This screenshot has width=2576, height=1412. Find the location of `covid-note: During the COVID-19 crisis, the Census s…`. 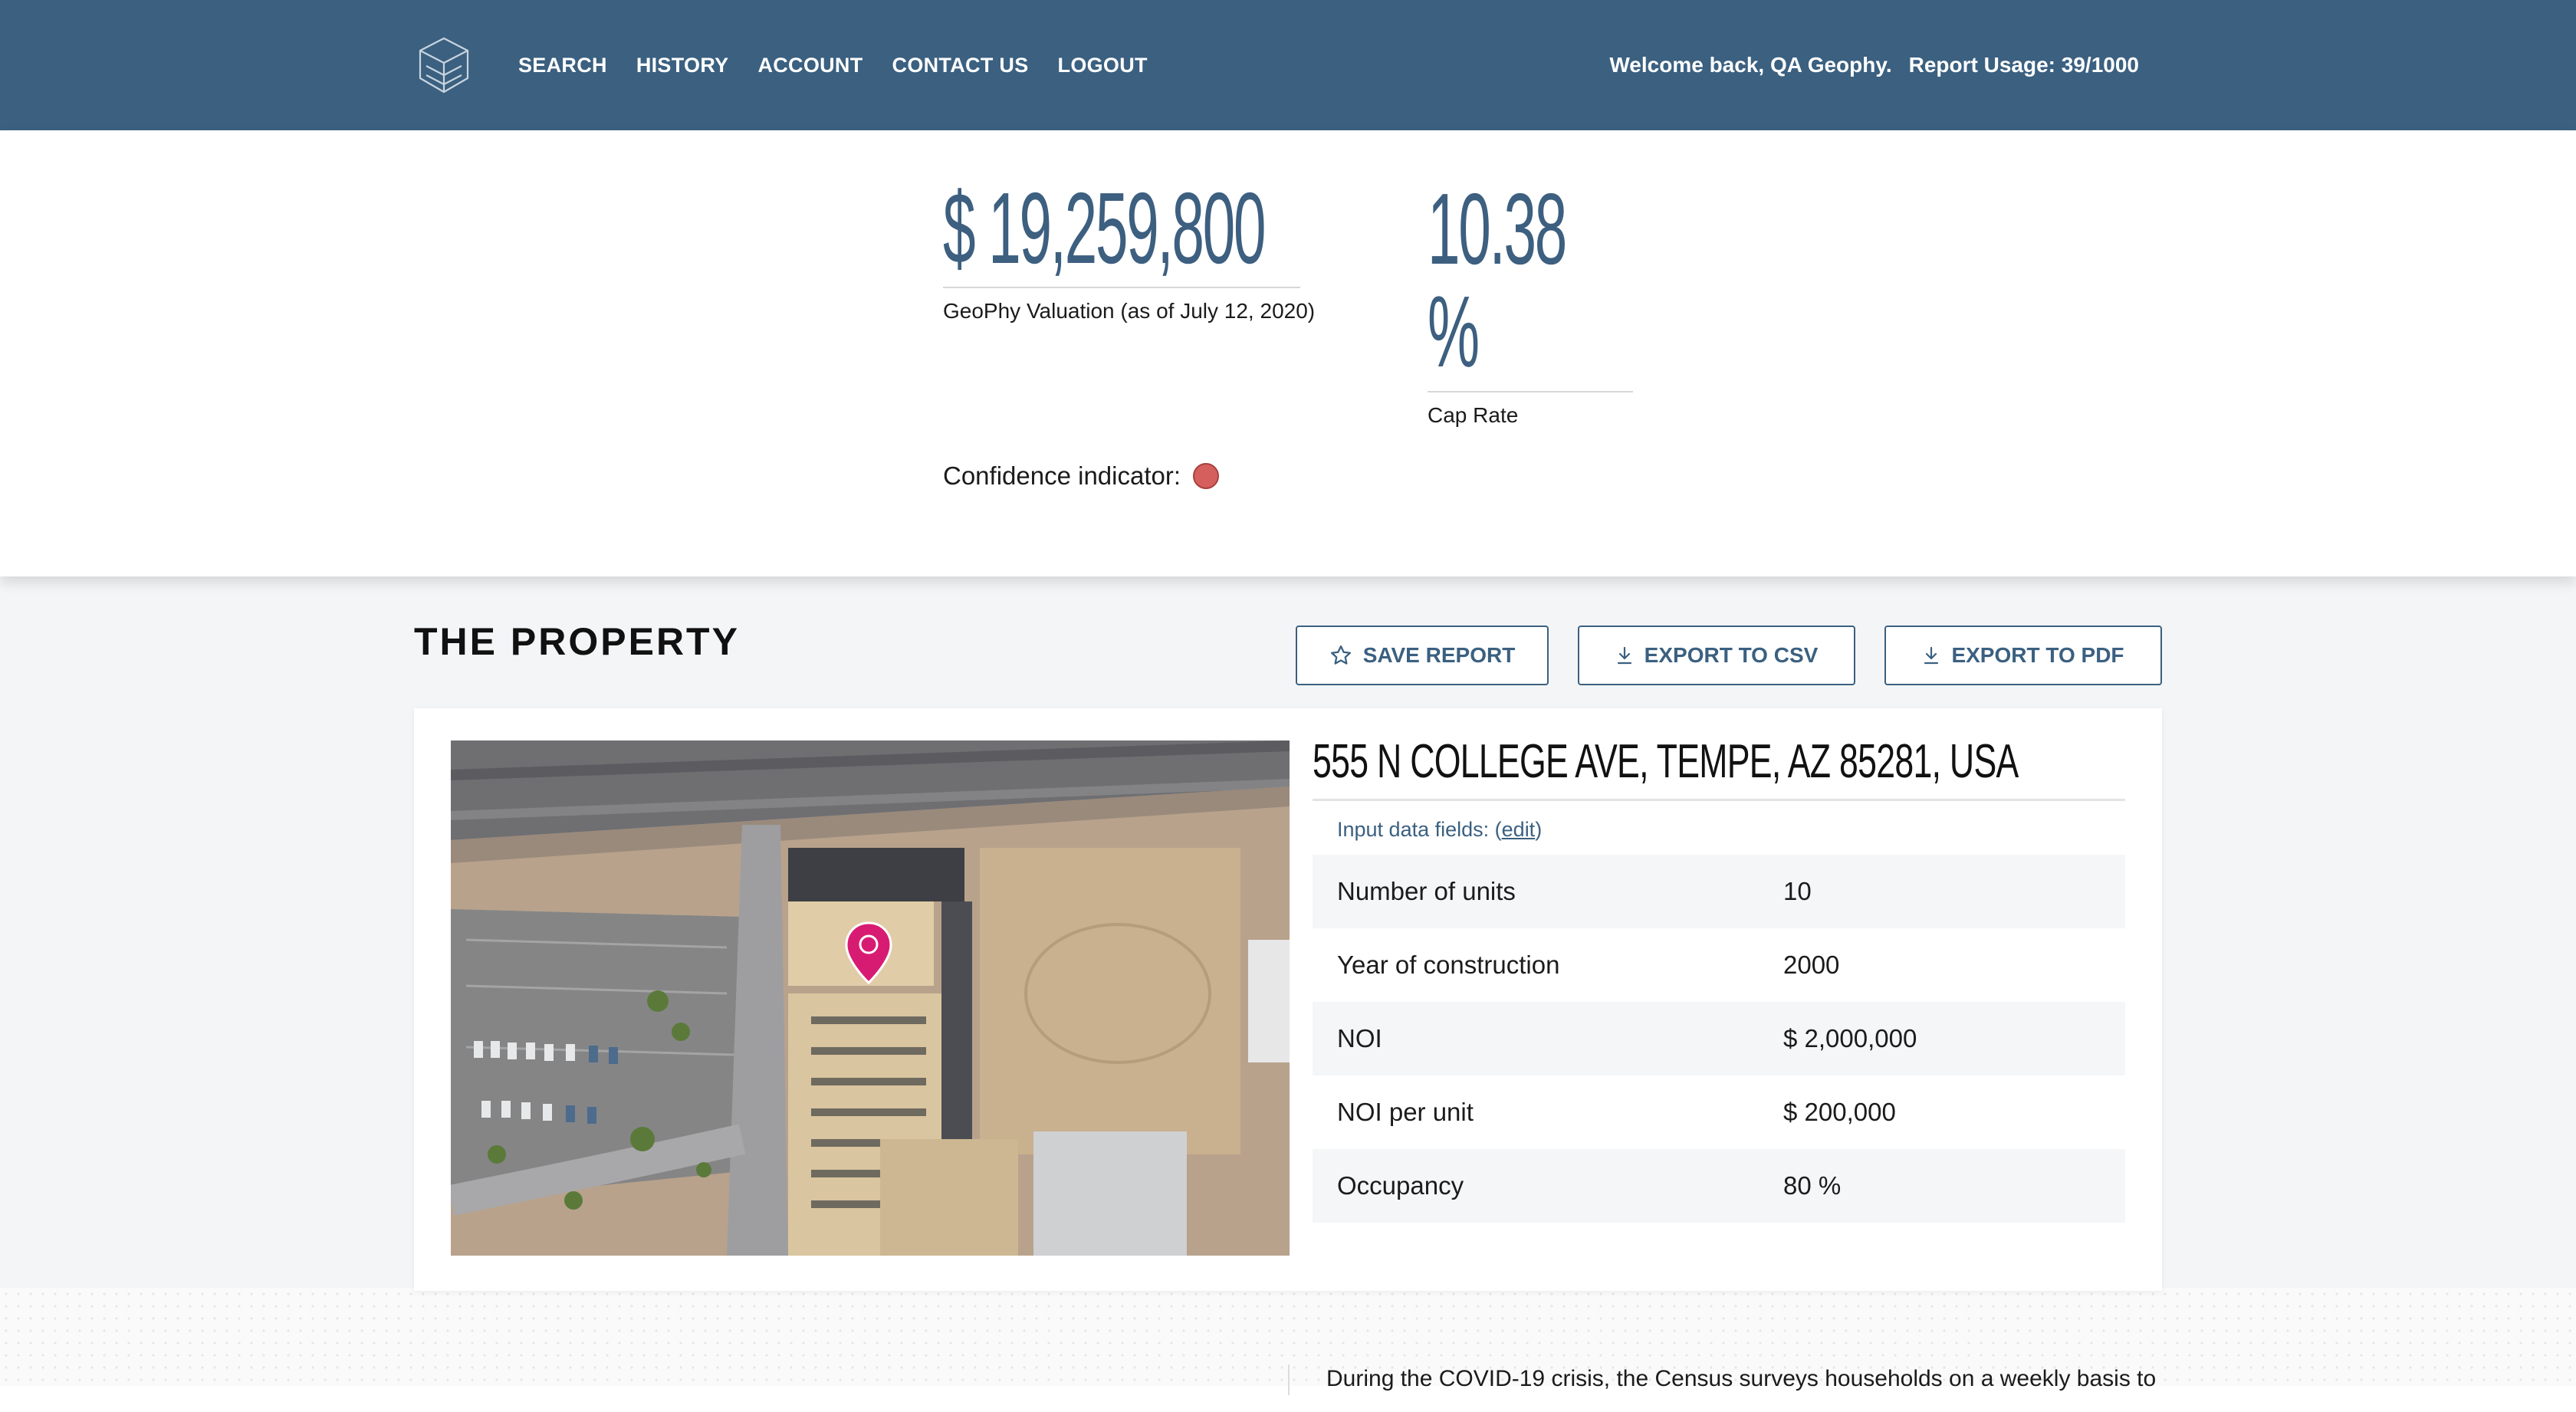

covid-note: During the COVID-19 crisis, the Census s… is located at coordinates (1742, 1378).